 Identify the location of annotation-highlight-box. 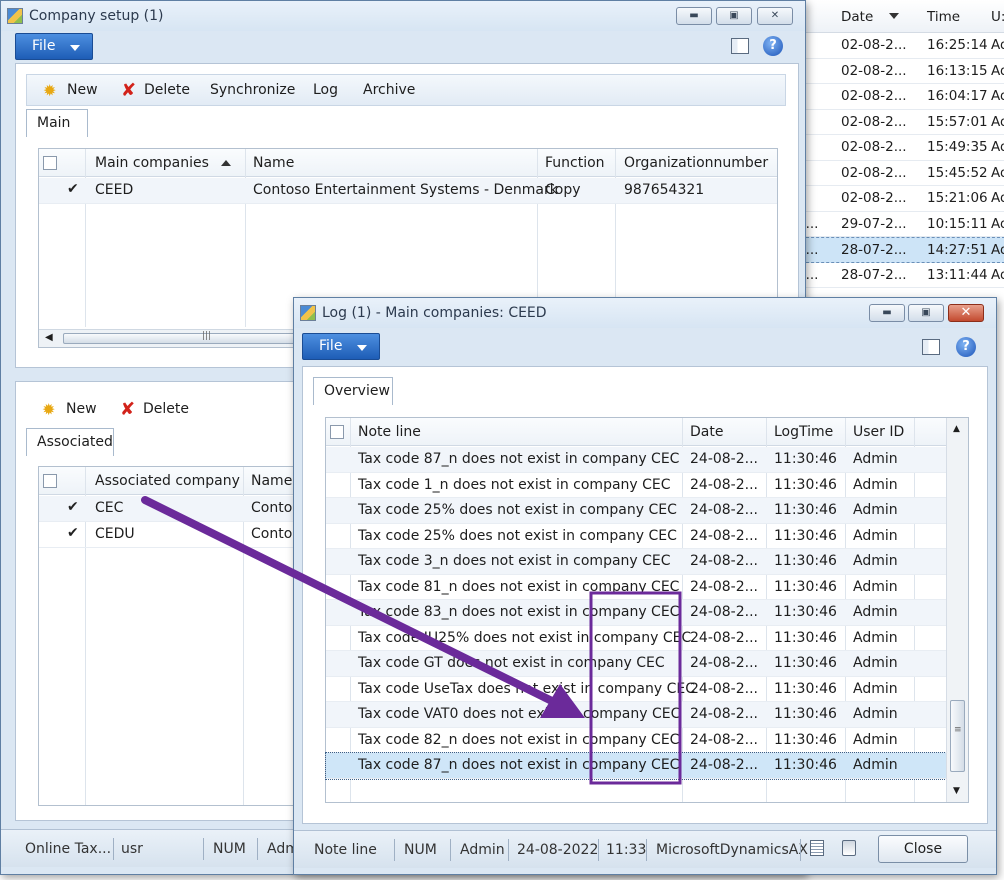
(635, 688).